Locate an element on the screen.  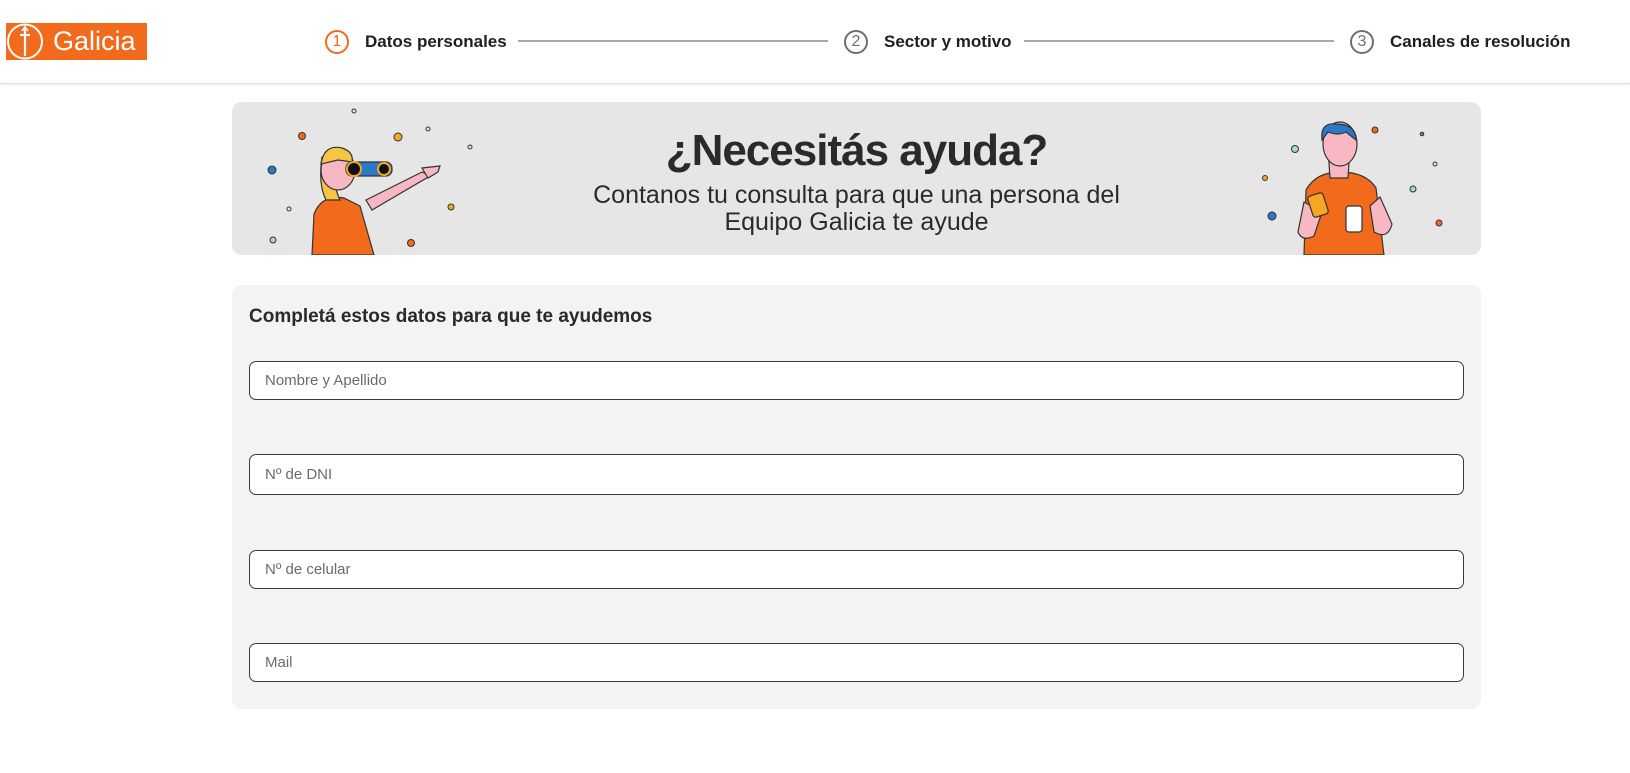
phone-man-illustration is located at coordinates (1362, 178).